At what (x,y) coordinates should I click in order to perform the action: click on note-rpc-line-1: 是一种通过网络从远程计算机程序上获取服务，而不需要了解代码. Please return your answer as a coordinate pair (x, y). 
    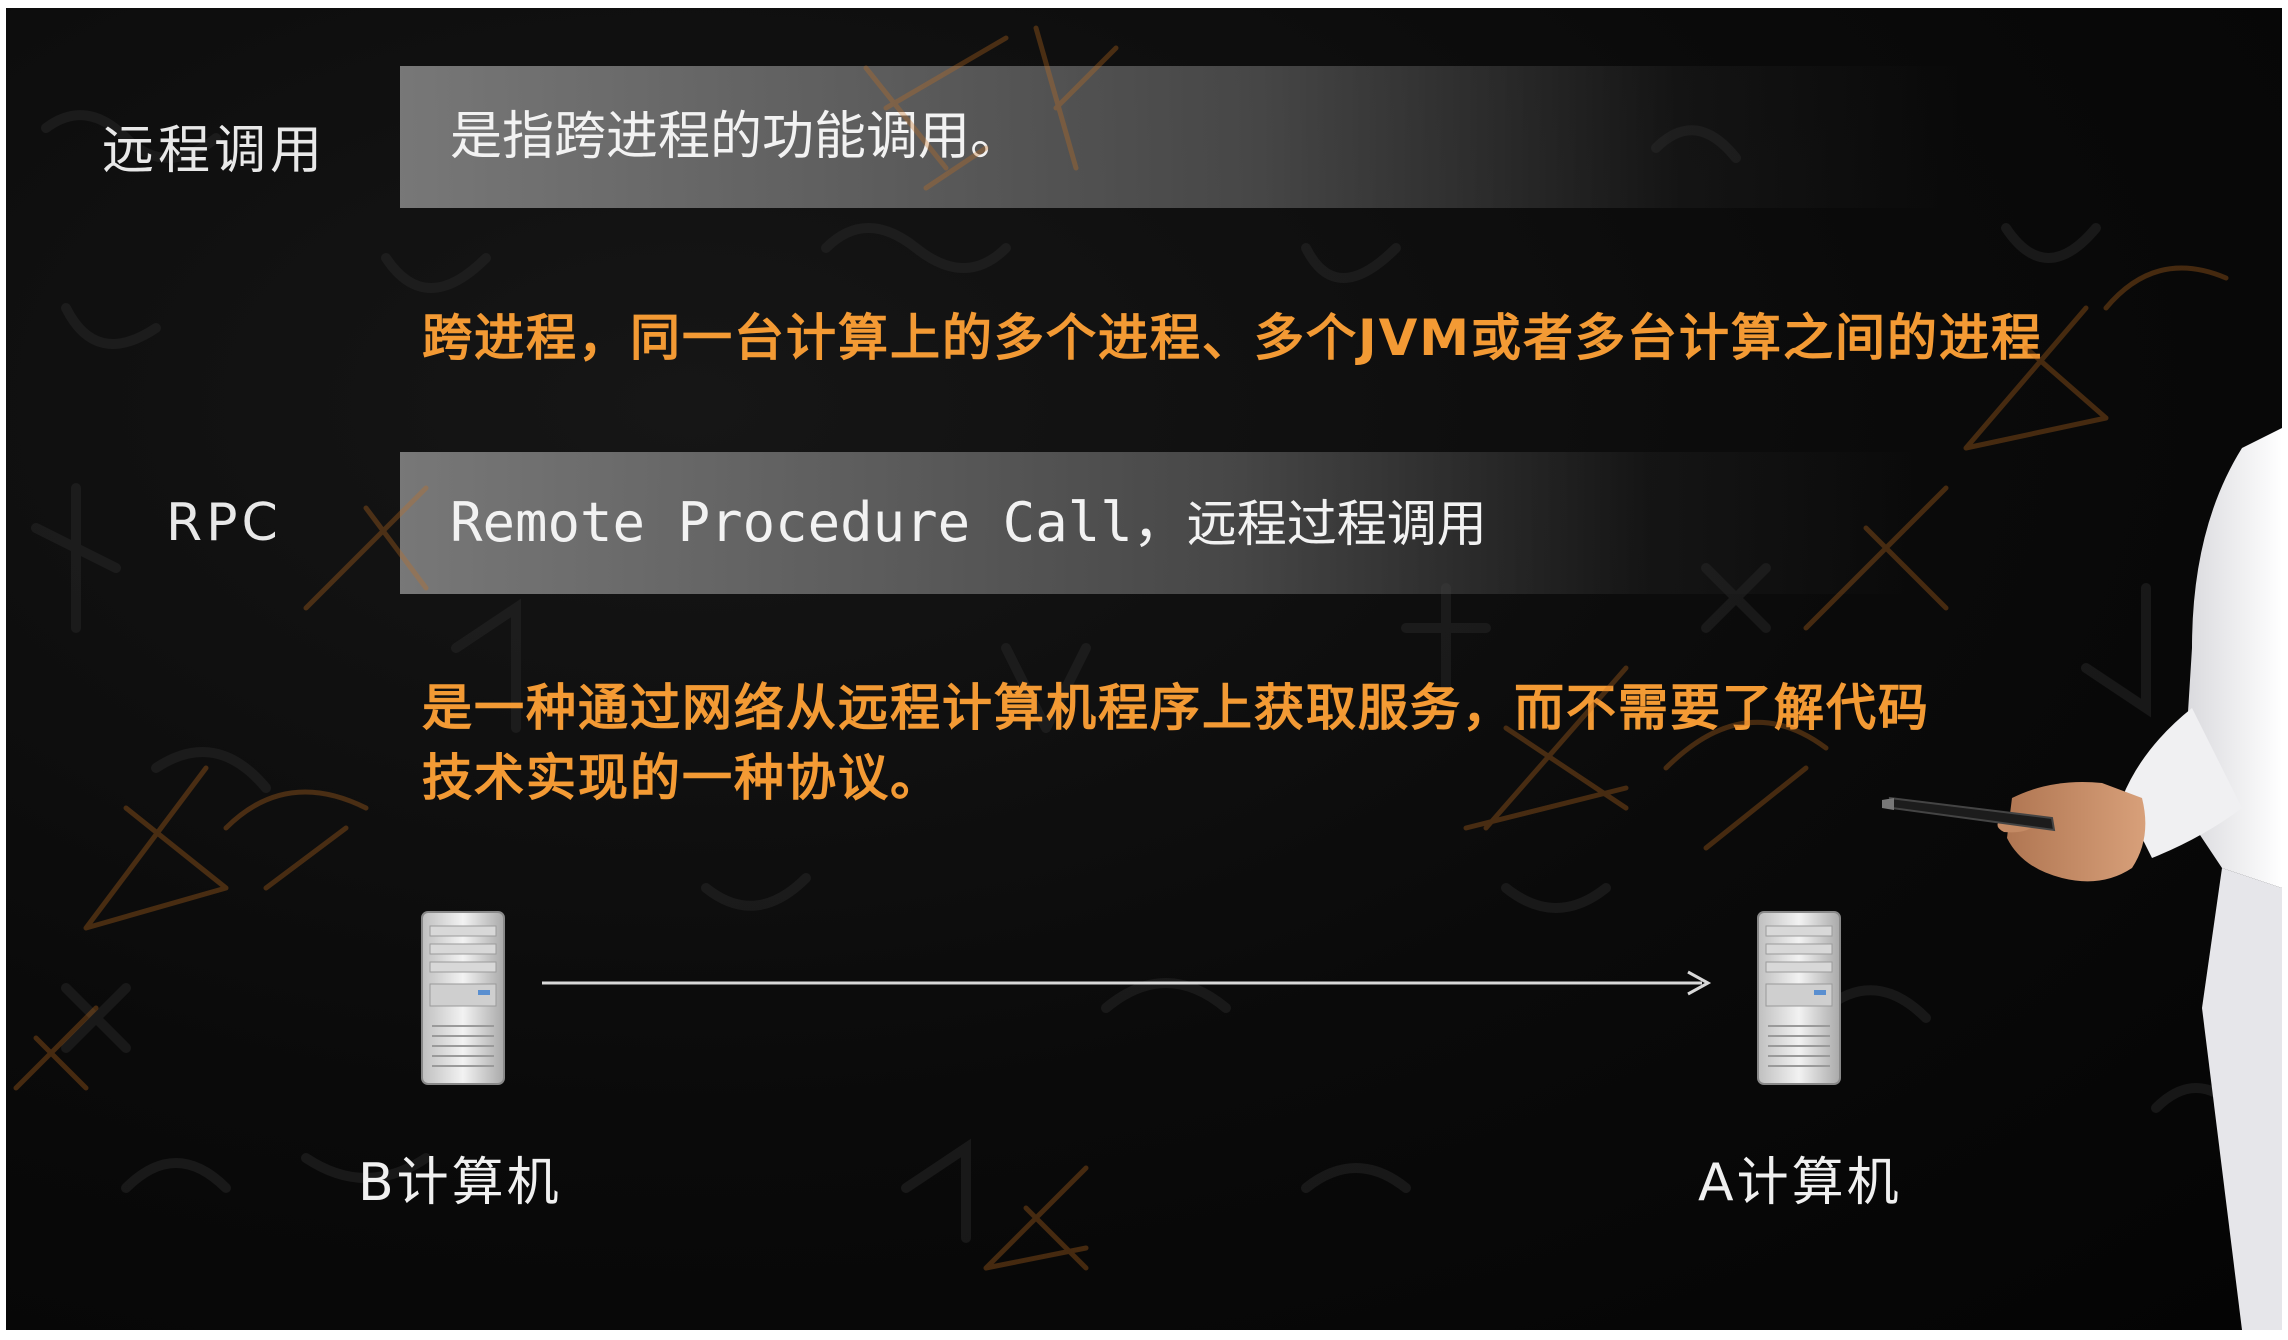
    Looking at the image, I should click on (1176, 708).